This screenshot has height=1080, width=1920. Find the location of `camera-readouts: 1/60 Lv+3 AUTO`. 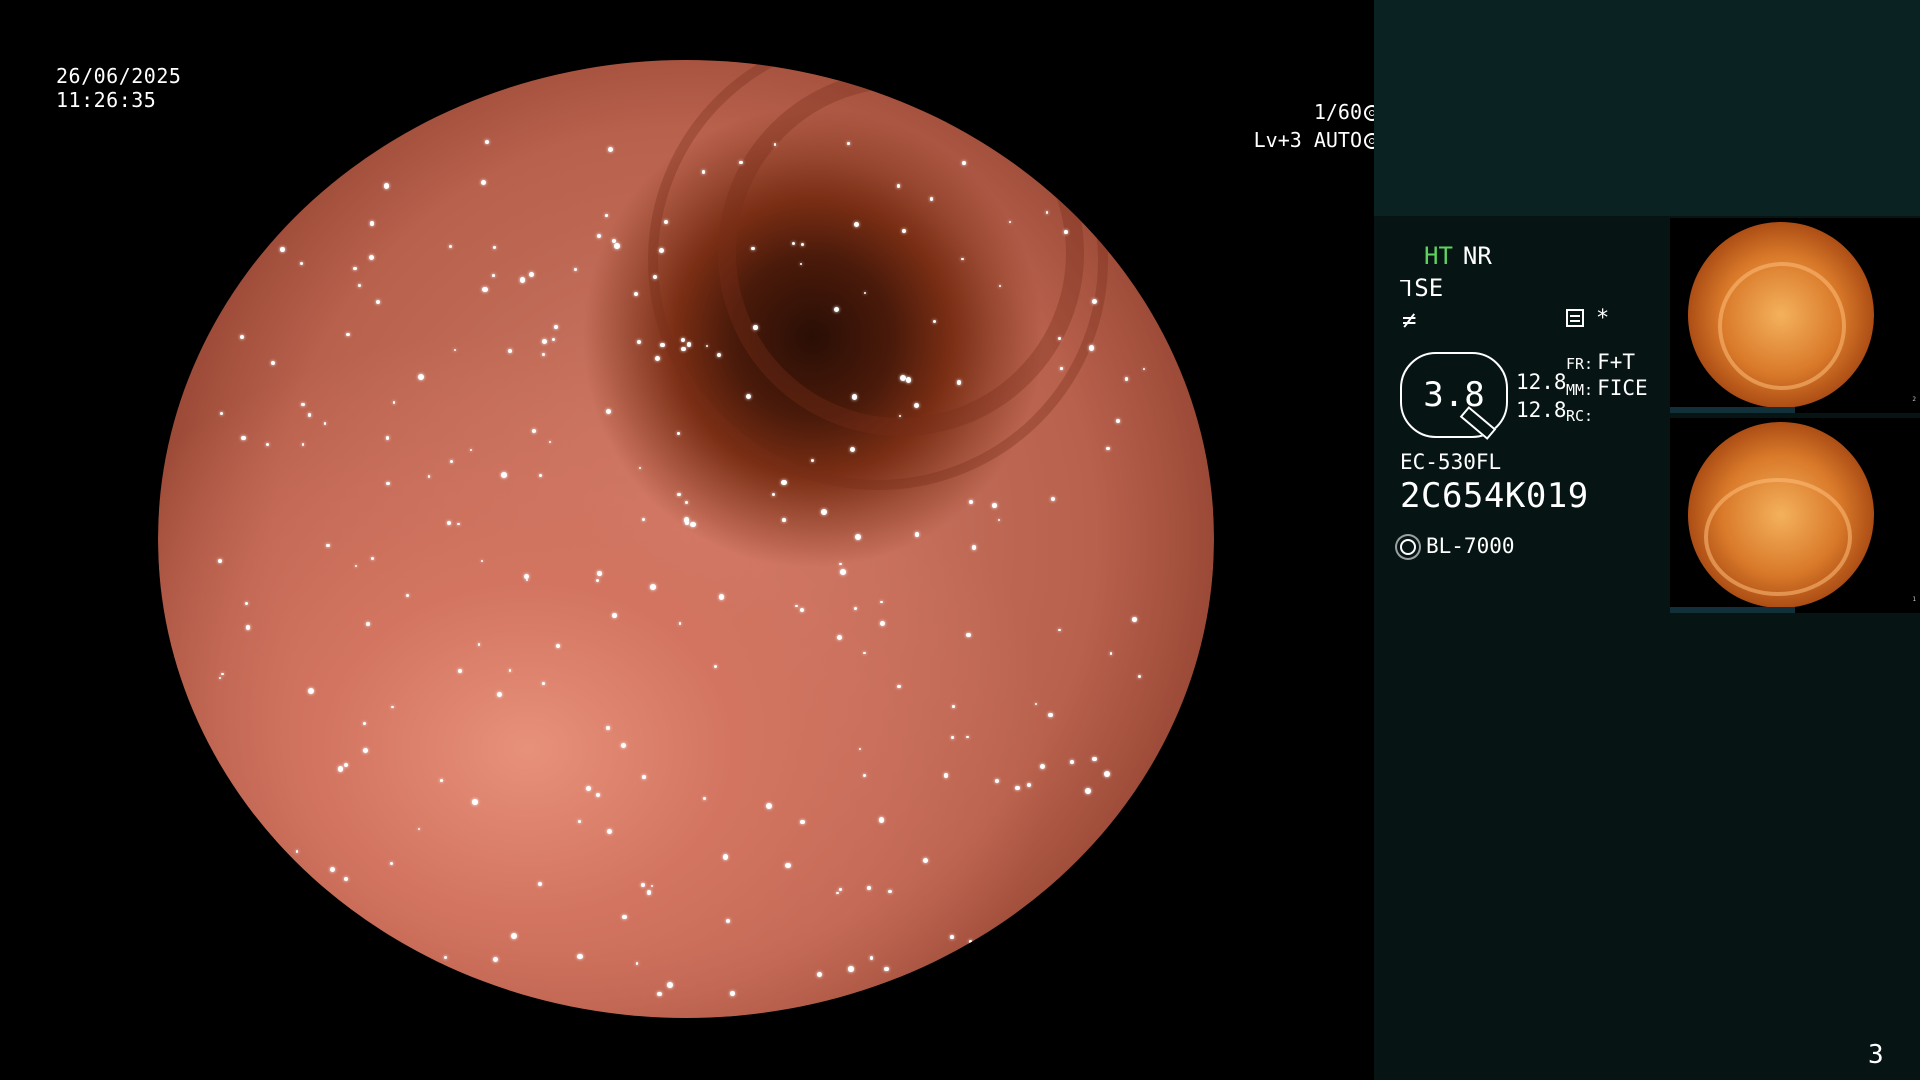

camera-readouts: 1/60 Lv+3 AUTO is located at coordinates (1317, 126).